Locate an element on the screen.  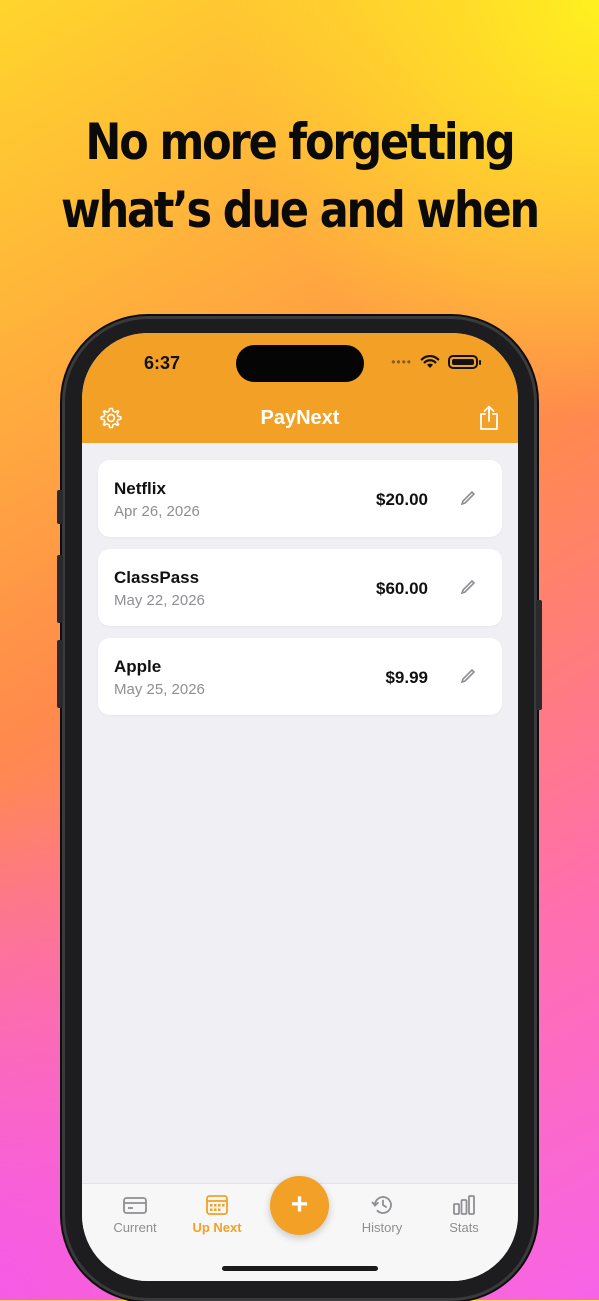
home-indicator is located at coordinates (300, 1268).